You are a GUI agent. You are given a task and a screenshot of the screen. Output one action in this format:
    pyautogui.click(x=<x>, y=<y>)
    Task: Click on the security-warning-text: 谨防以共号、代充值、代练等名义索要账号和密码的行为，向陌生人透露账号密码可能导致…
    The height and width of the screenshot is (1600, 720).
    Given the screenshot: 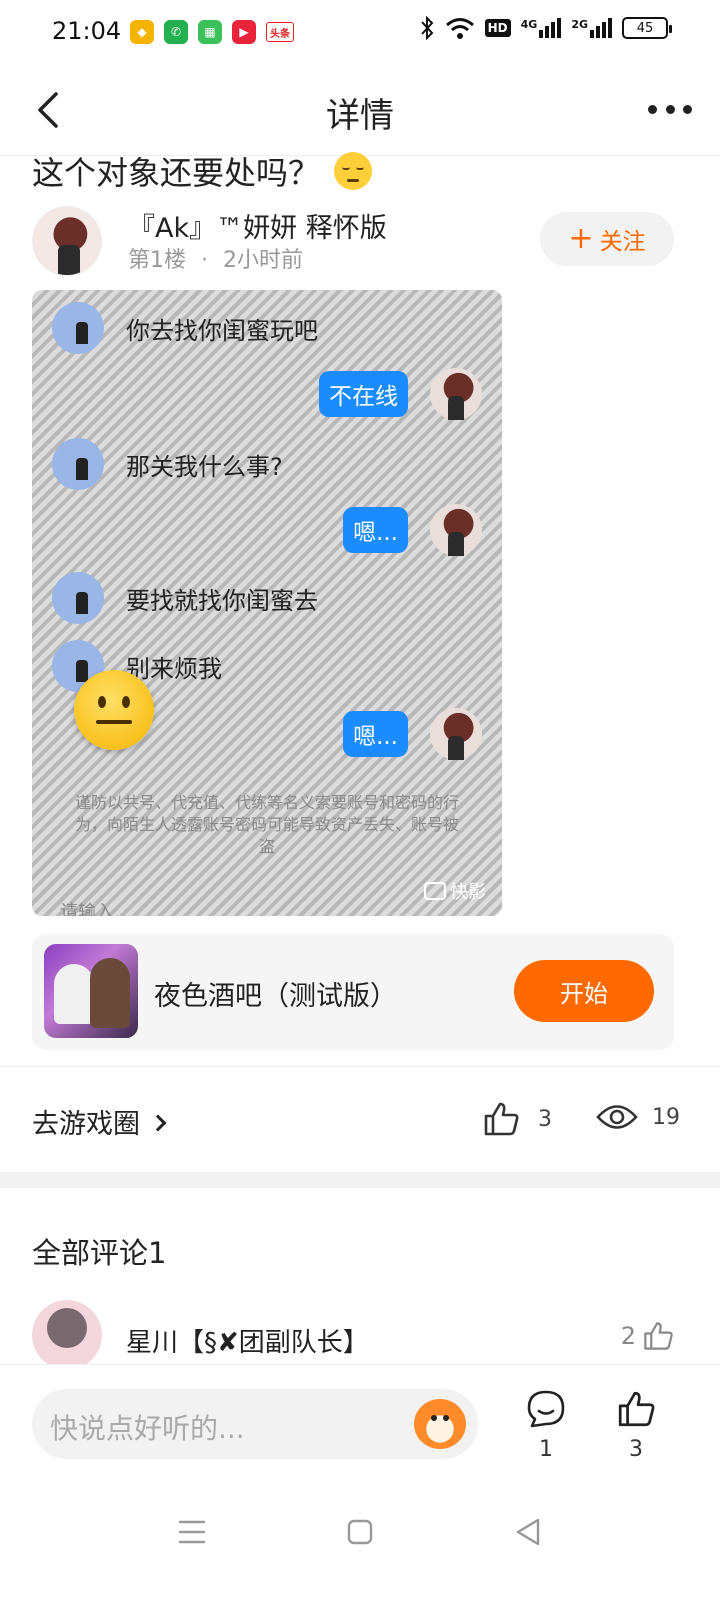 What is the action you would take?
    pyautogui.click(x=266, y=824)
    